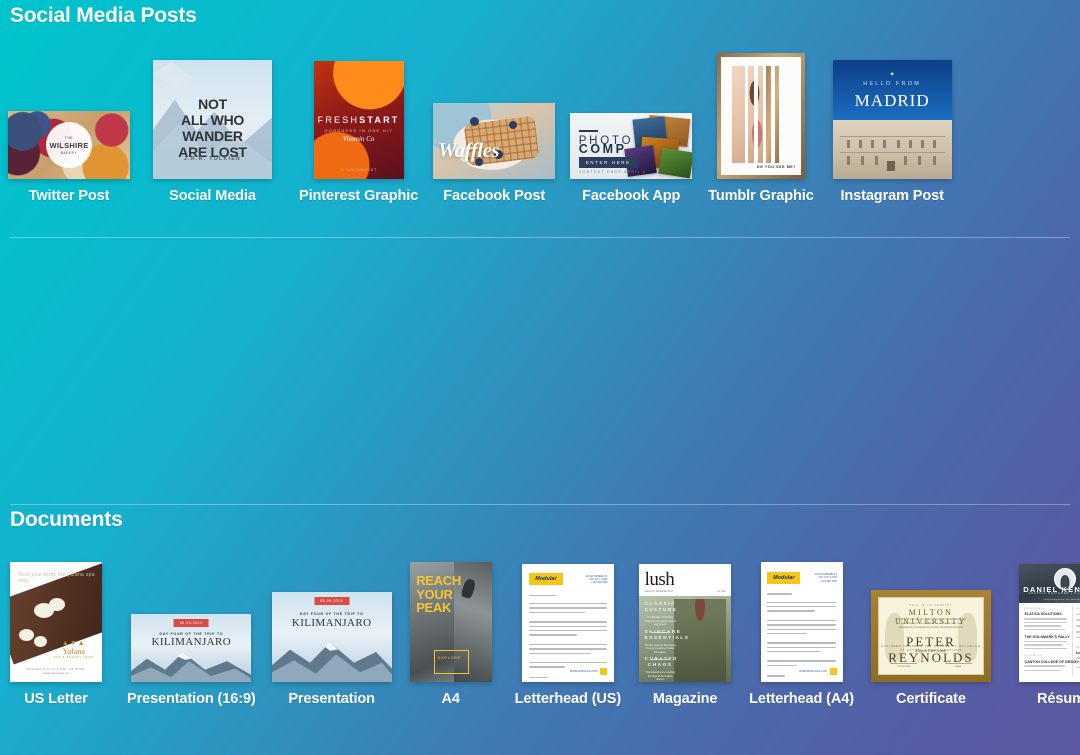 The height and width of the screenshot is (755, 1080). Describe the element at coordinates (892, 84) in the screenshot. I see `instagram-kicker: HELLO FROM` at that location.